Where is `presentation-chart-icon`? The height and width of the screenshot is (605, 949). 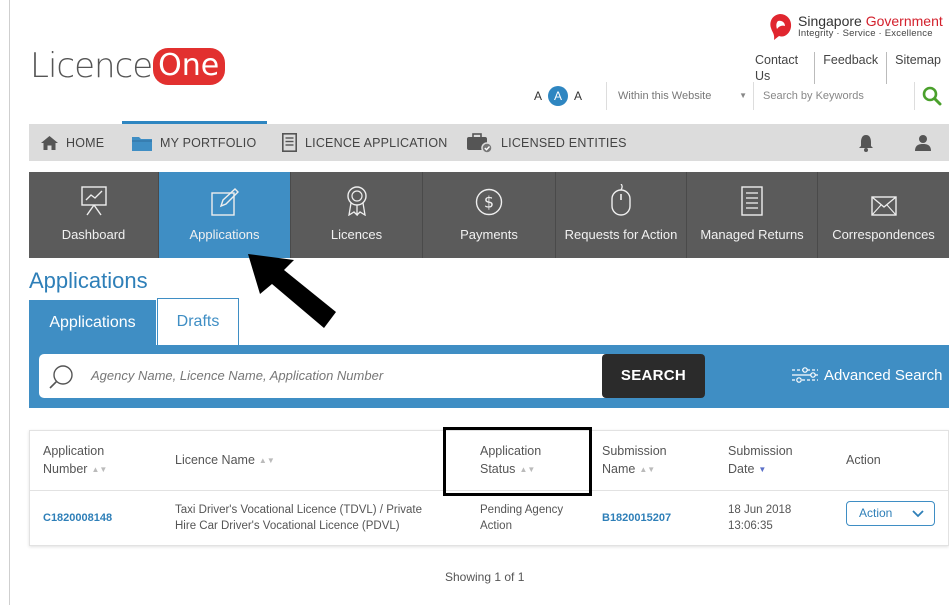
presentation-chart-icon is located at coordinates (93, 201).